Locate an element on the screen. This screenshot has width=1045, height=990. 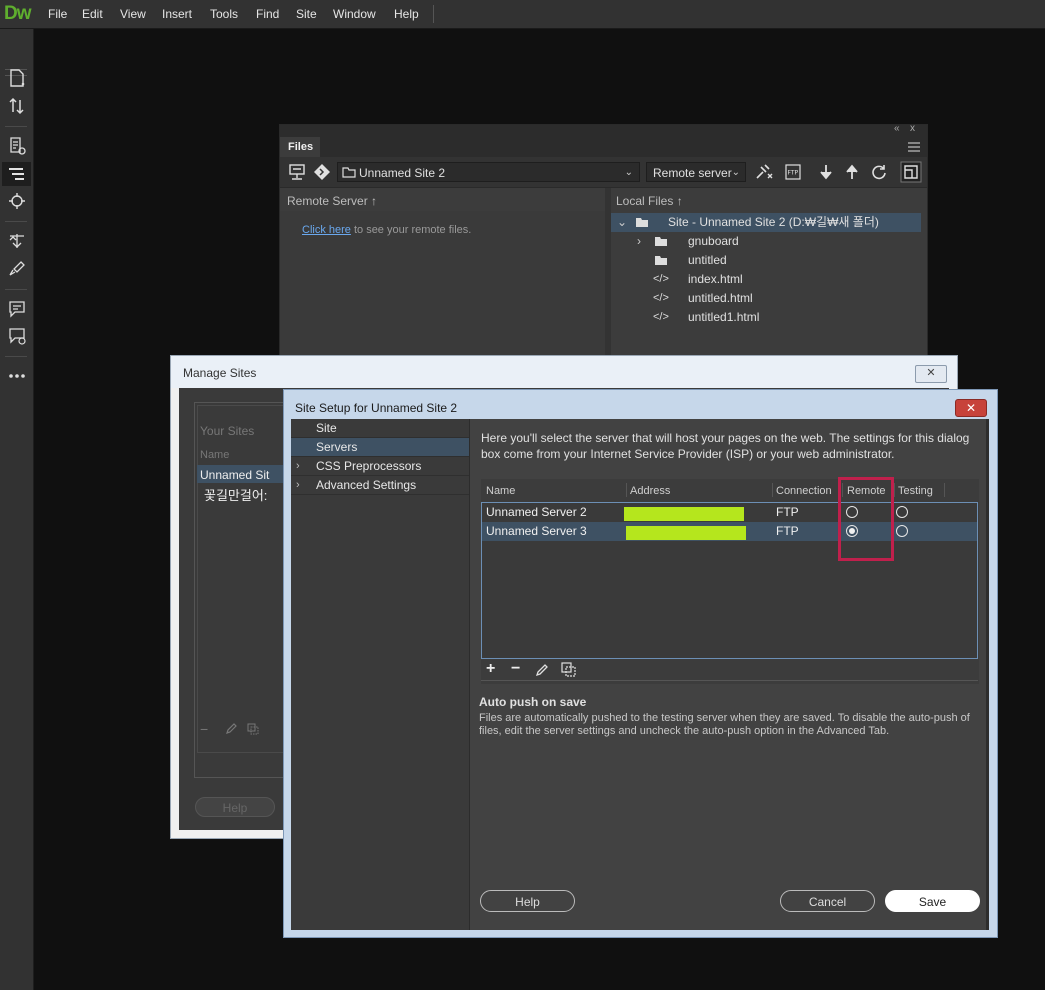
site-row-label: 꽃길만걸어: is located at coordinates (235, 494).